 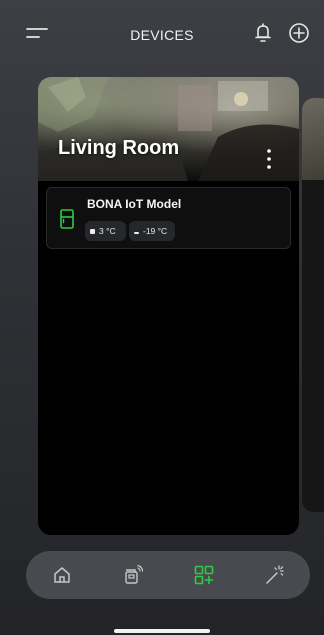 I want to click on plus-circle-icon, so click(x=299, y=33).